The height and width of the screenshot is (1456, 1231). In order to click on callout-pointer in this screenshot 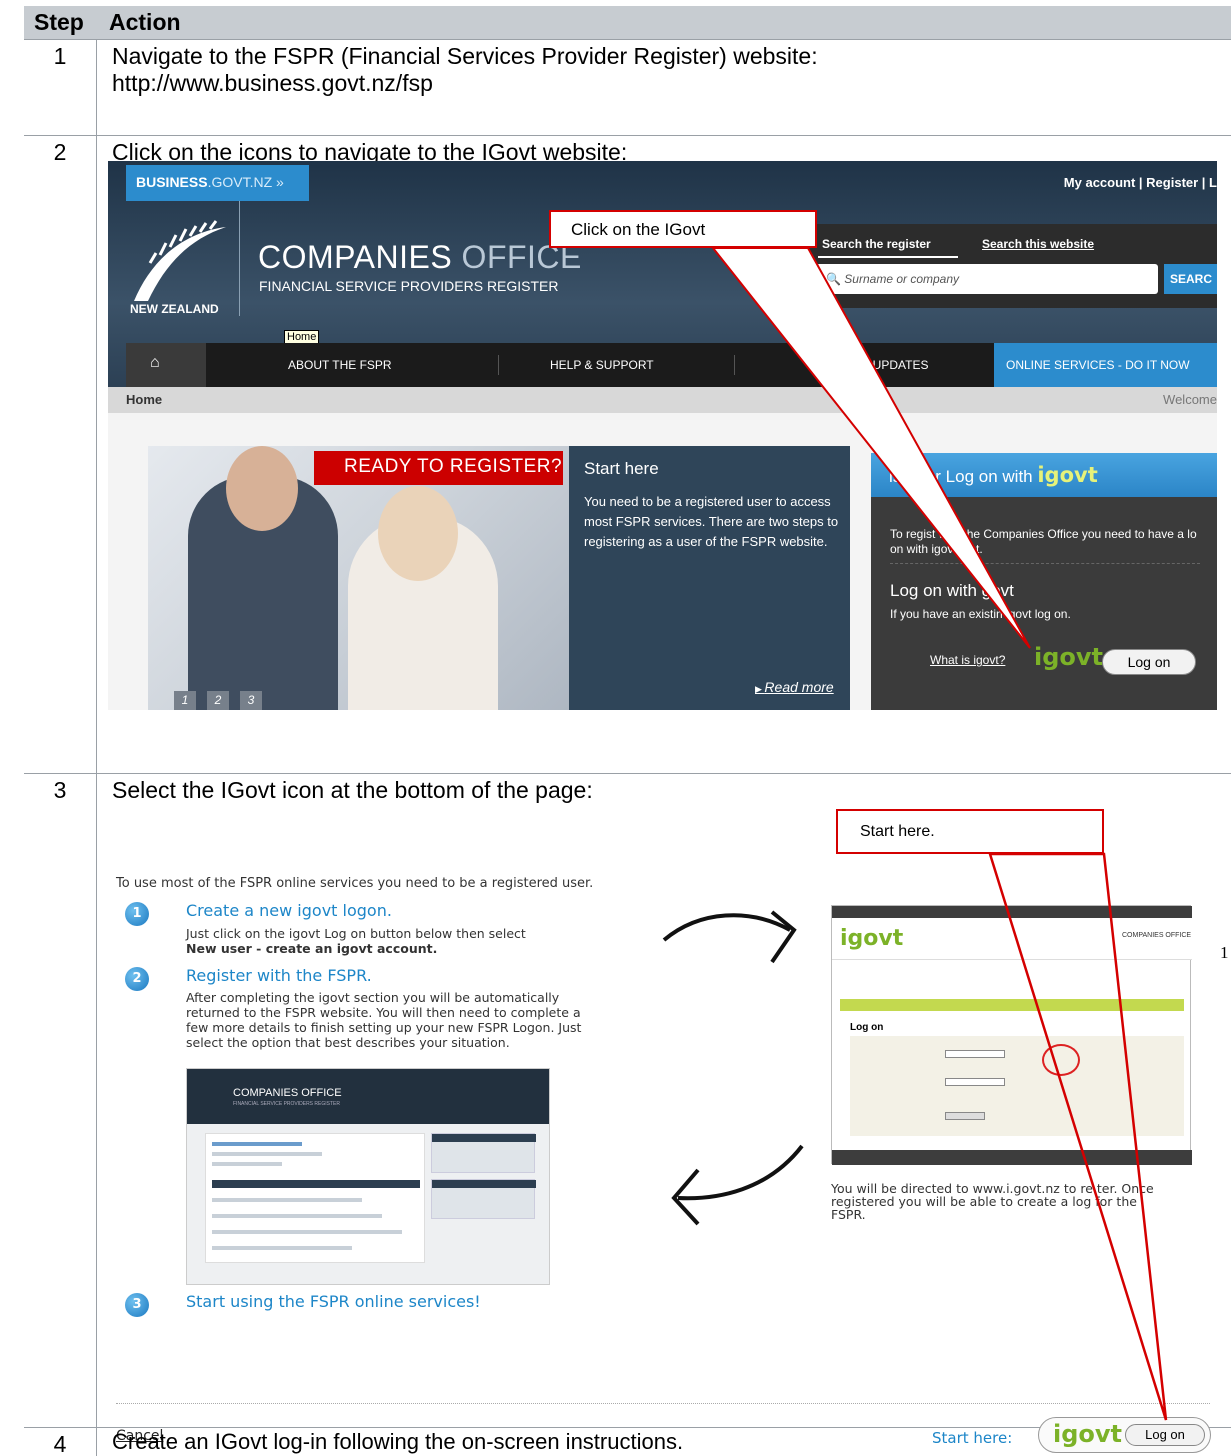, I will do `click(1078, 1136)`.